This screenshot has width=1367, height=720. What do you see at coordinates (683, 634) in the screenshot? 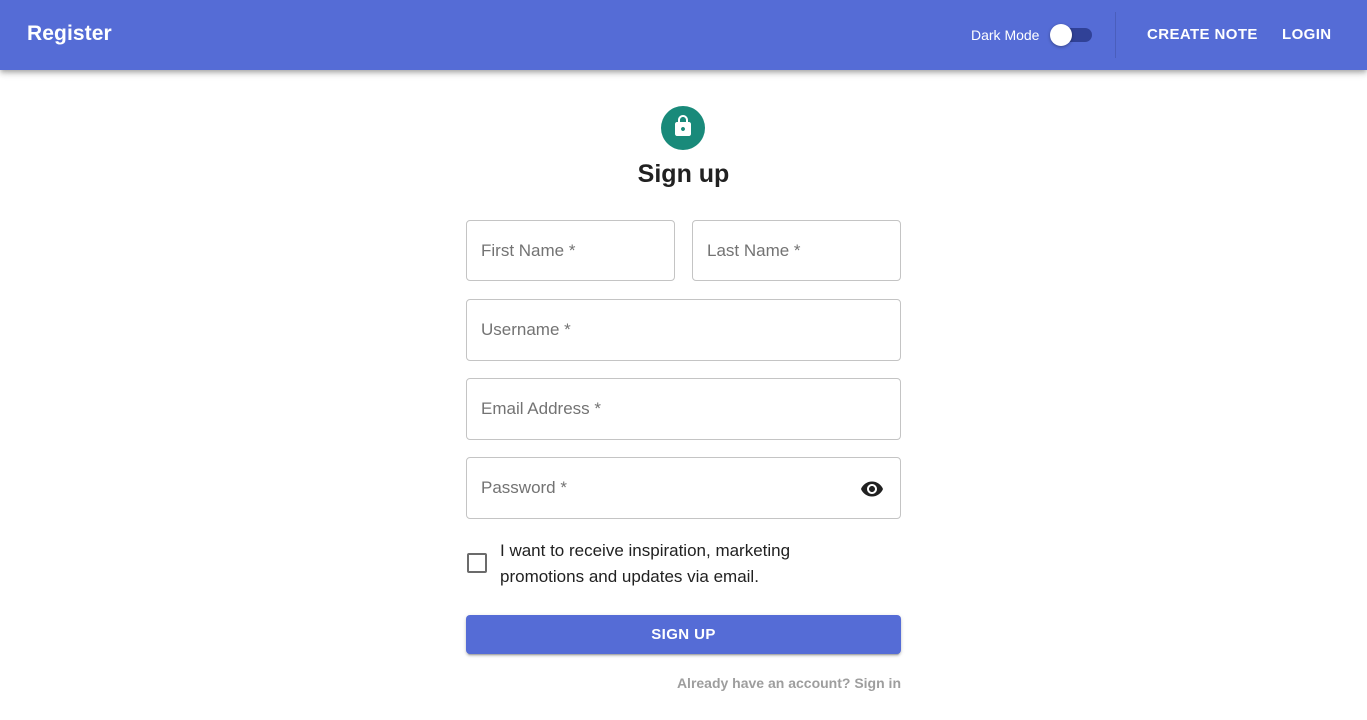
I see `sign-up-button: SIGN UP` at bounding box center [683, 634].